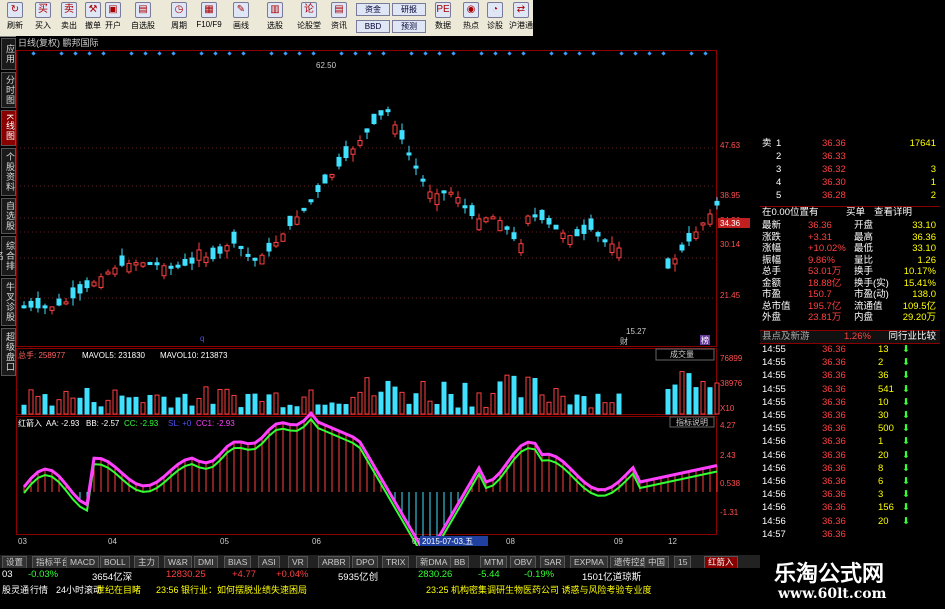 This screenshot has height=609, width=945. What do you see at coordinates (495, 18) in the screenshot?
I see `toolbar-diagnose-button: ◔ 诊股` at bounding box center [495, 18].